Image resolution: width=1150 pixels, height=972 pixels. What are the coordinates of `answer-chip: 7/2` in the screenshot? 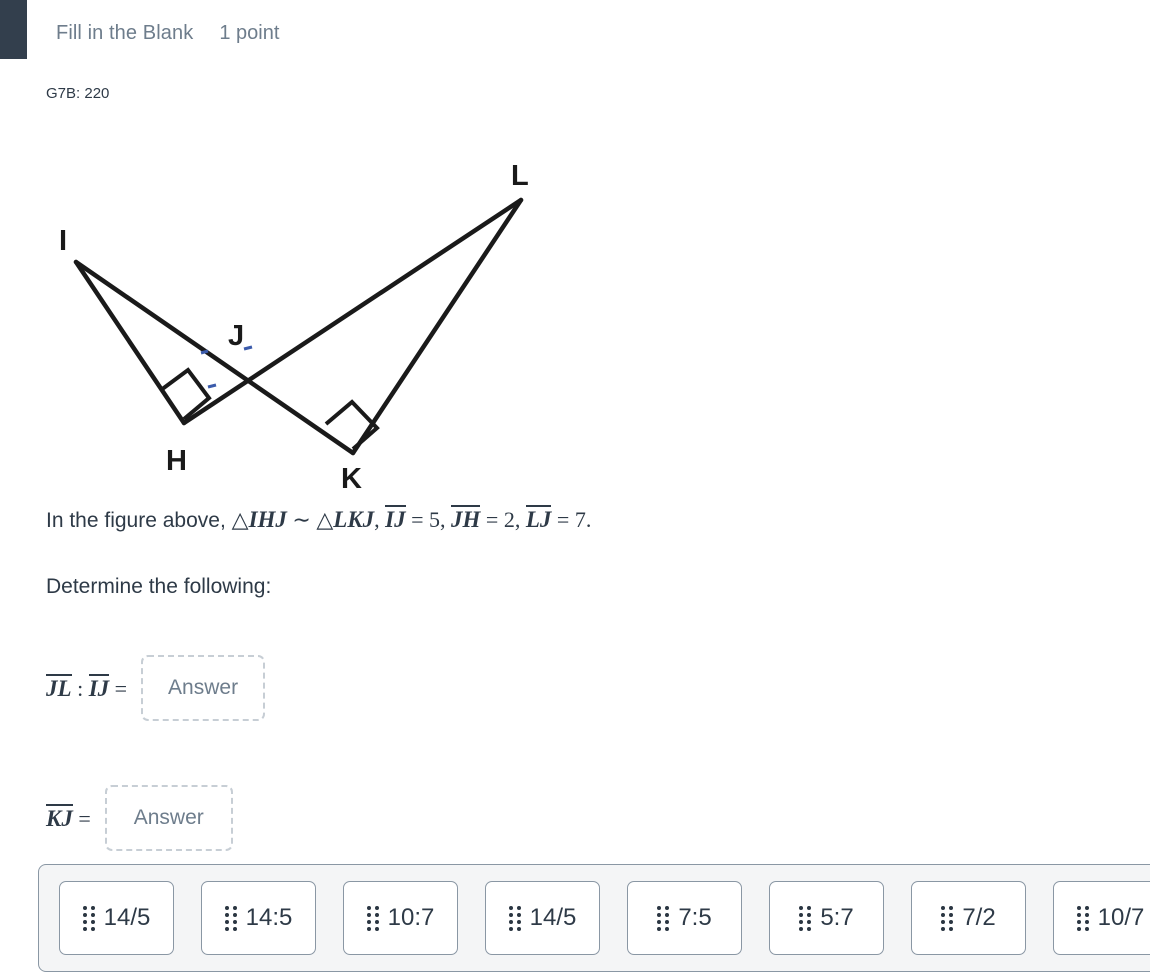 It's located at (968, 918).